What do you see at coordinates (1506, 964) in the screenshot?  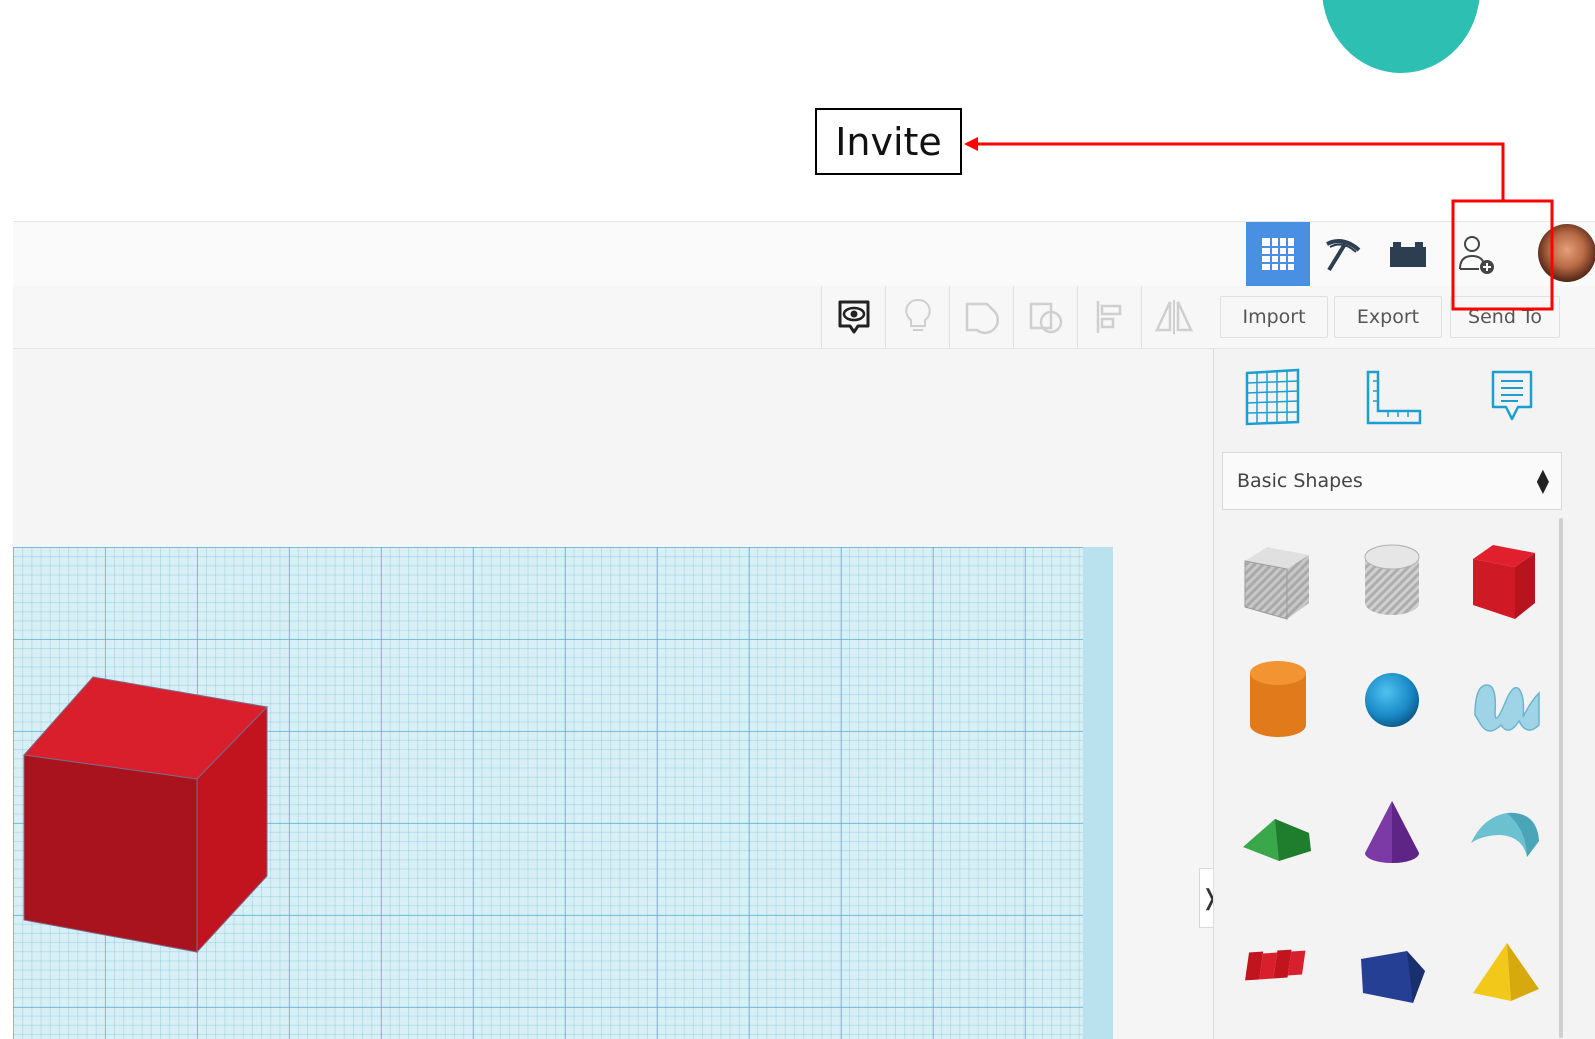 I see `pyramid-shape` at bounding box center [1506, 964].